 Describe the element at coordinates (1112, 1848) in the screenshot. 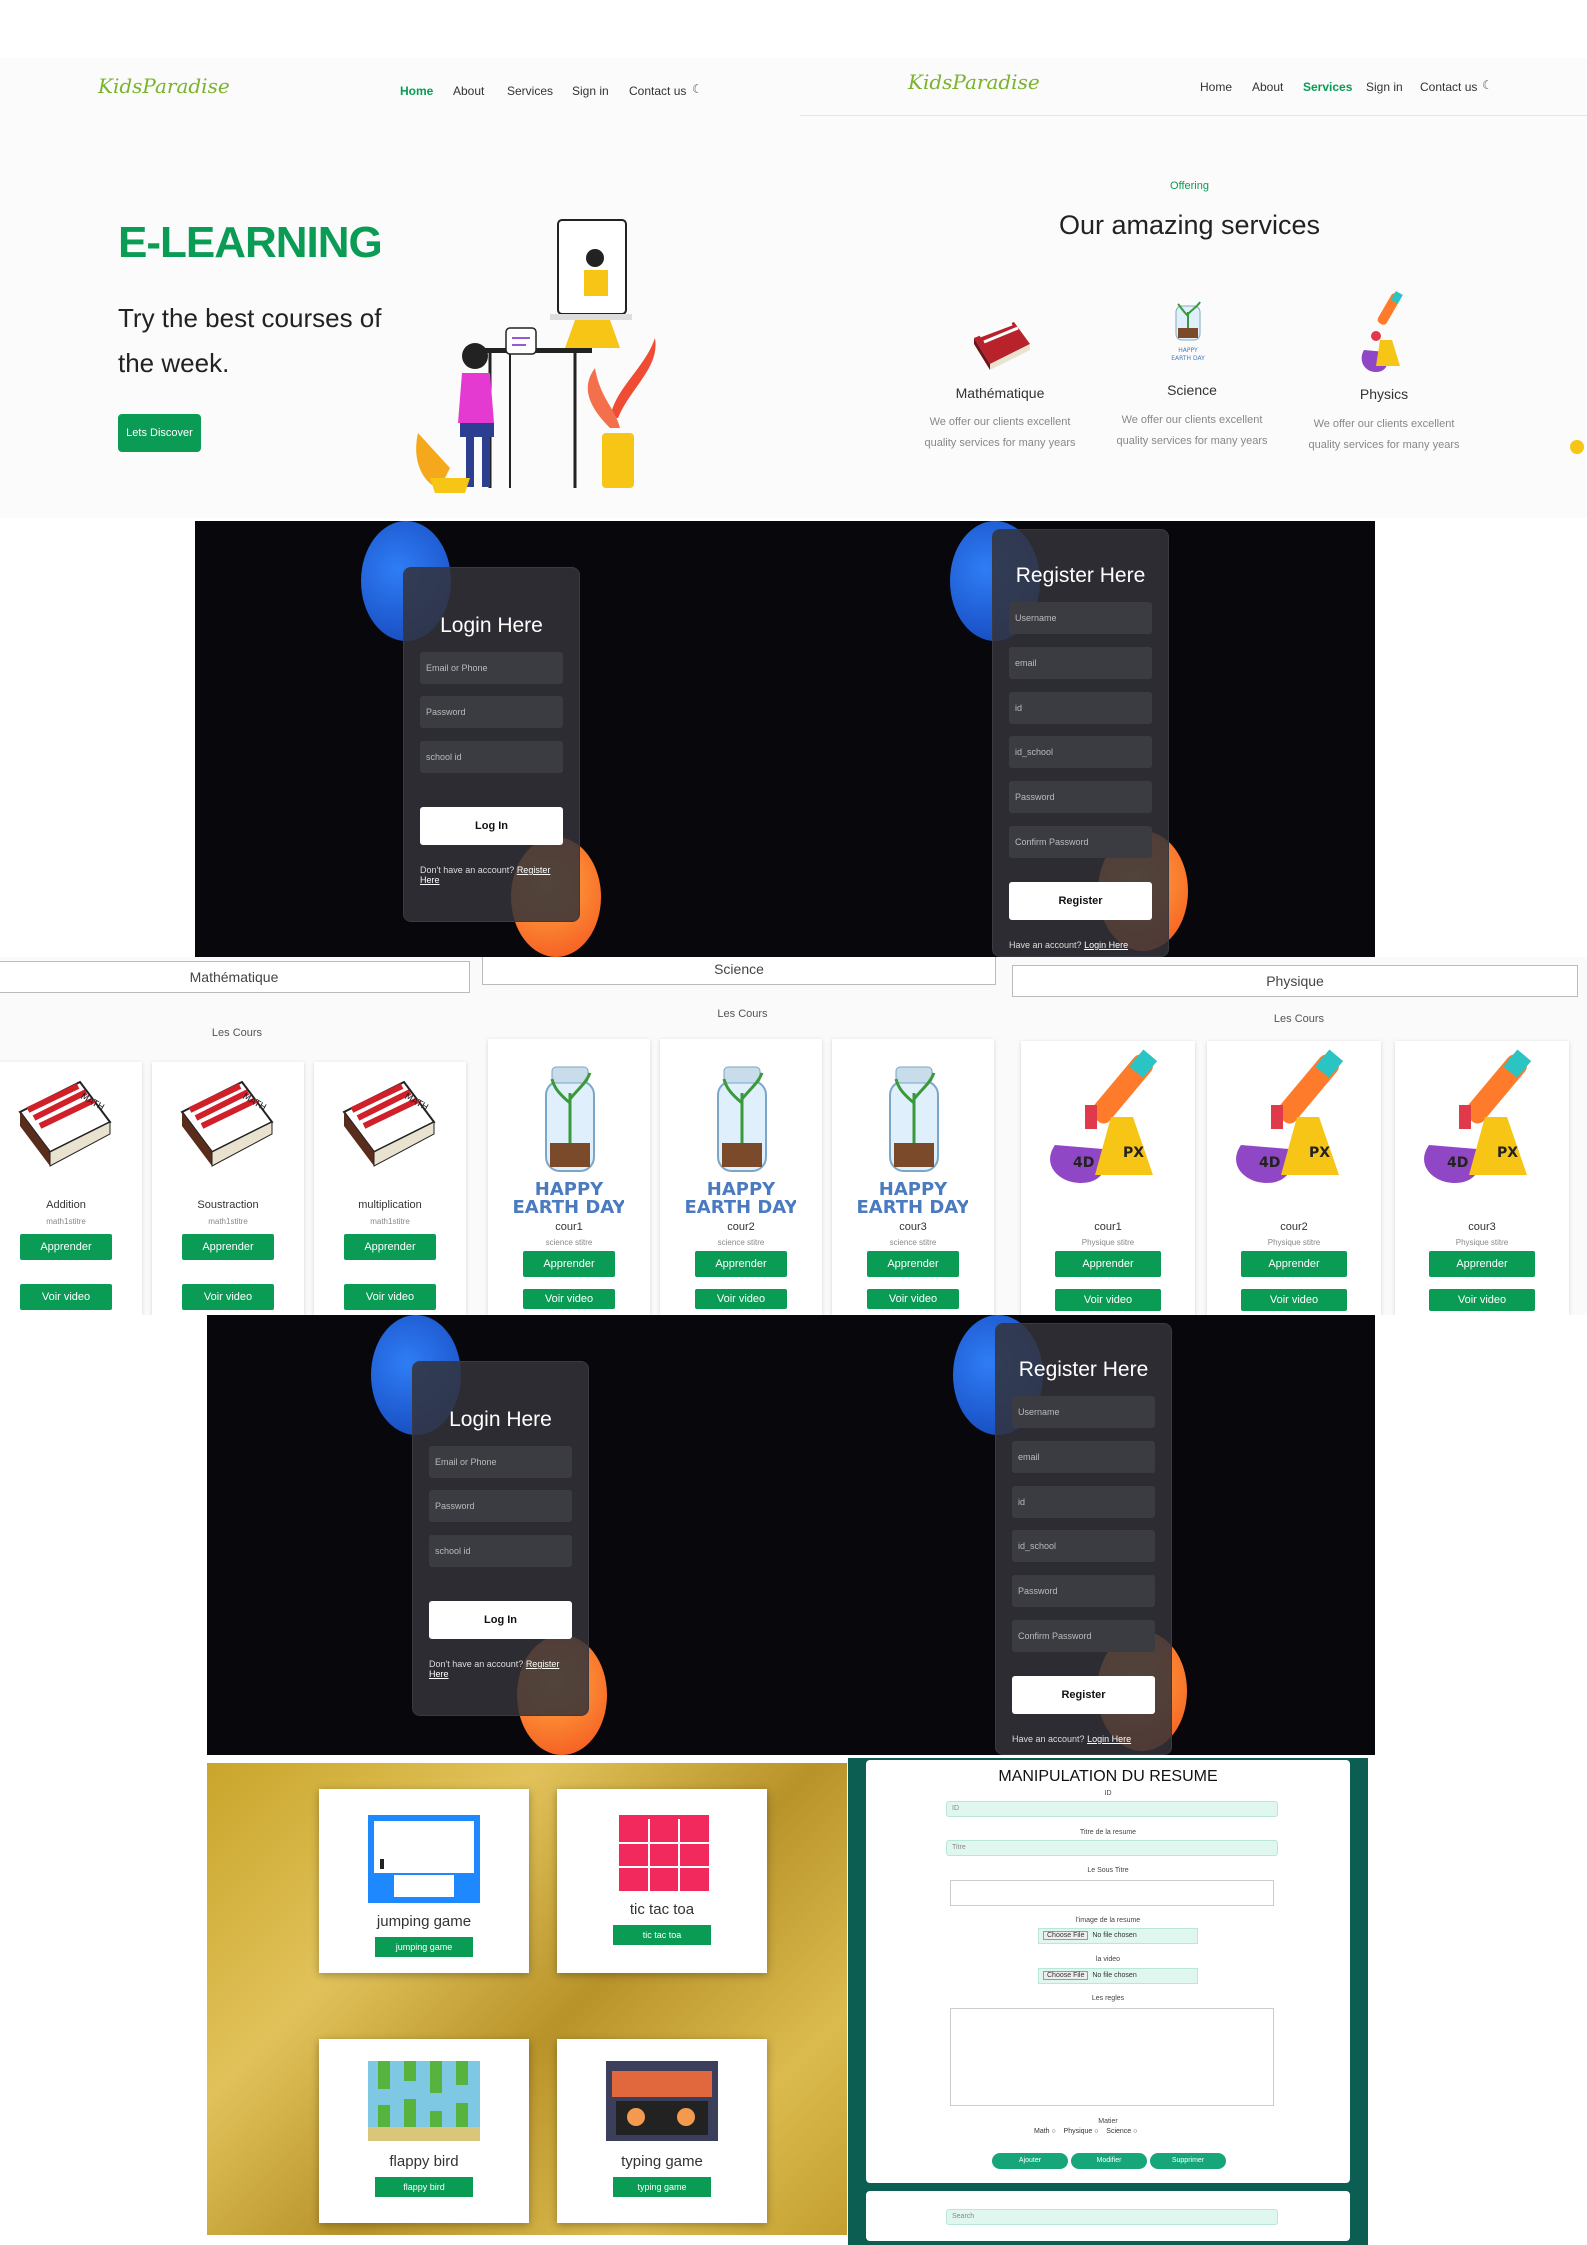

I see `titre-input: Titre` at that location.